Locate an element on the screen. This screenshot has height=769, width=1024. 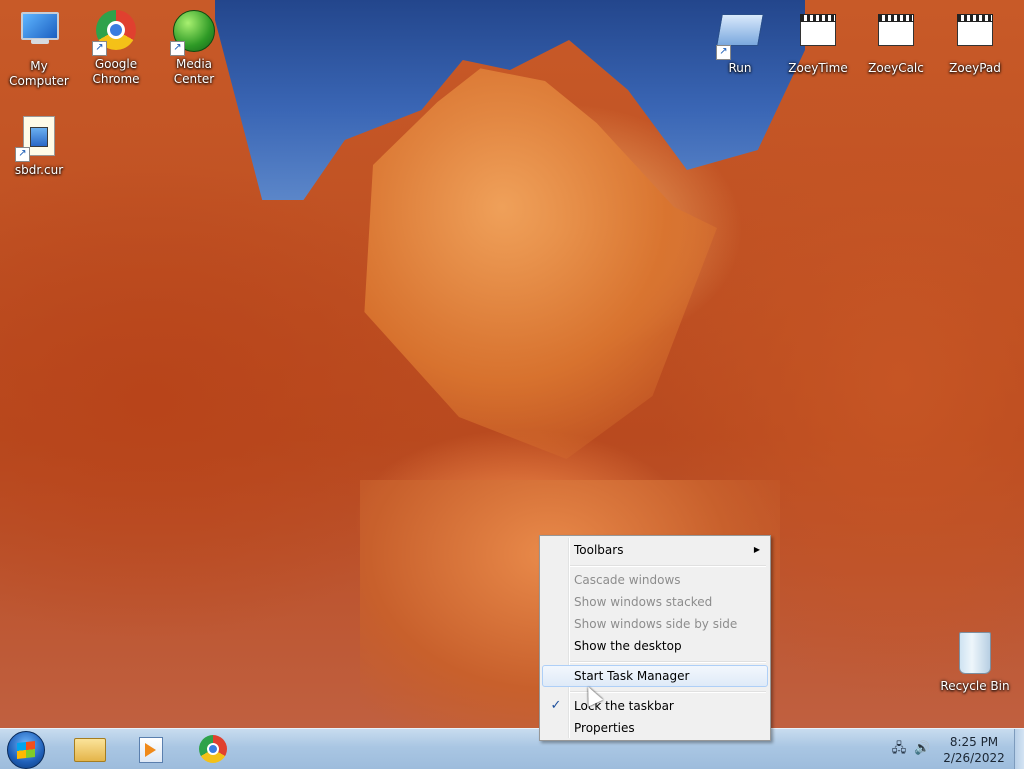
taskbar-chrome is located at coordinates (212, 749).